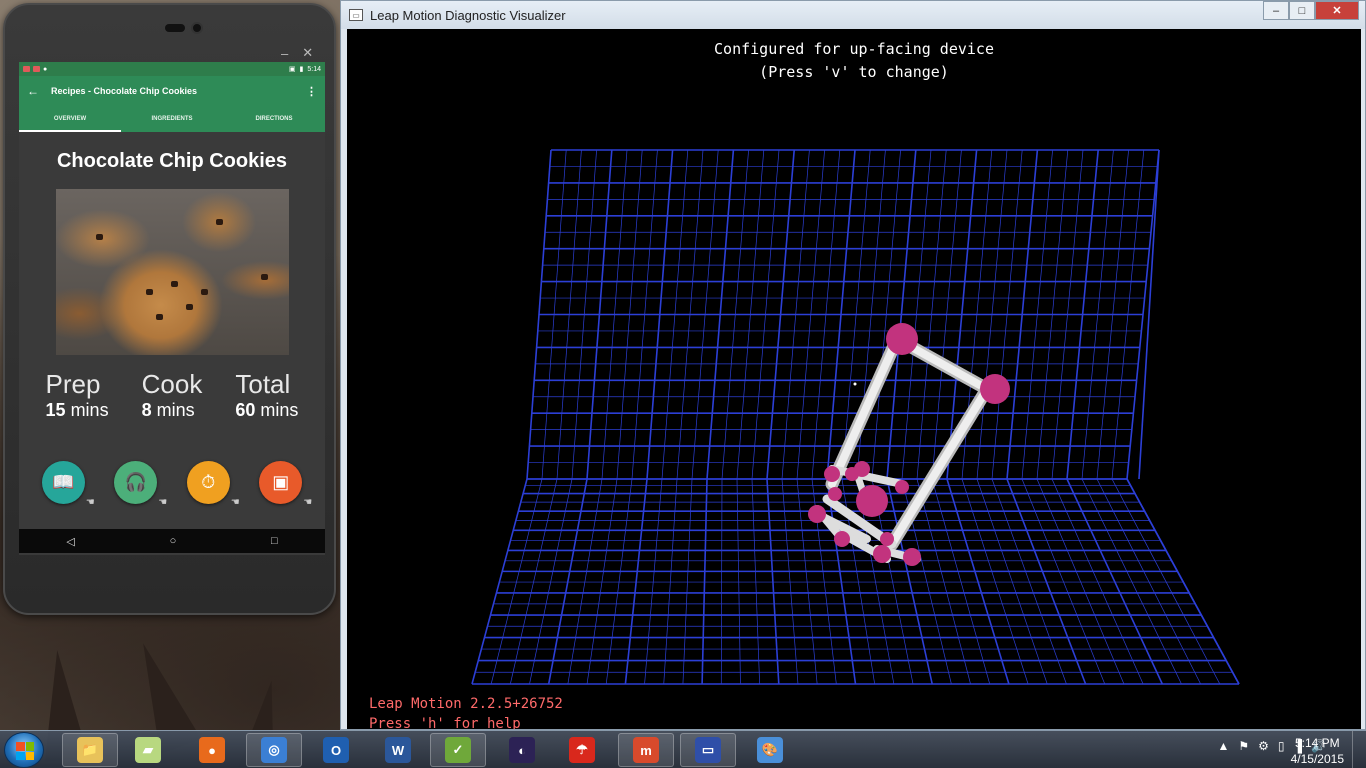  I want to click on clock-date: 4/15/2015, so click(1317, 759).